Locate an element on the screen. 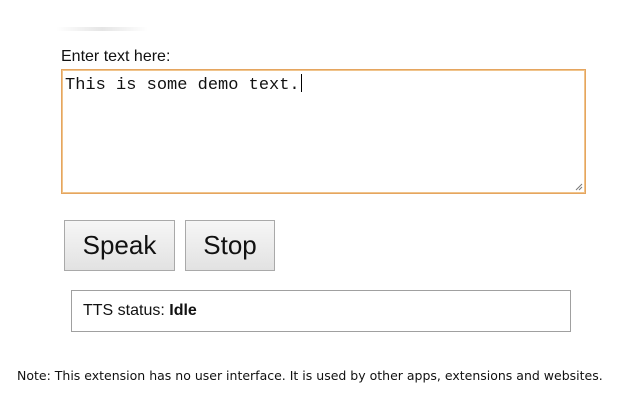 The height and width of the screenshot is (400, 640). text-input-value: This is some demo text. is located at coordinates (182, 85).